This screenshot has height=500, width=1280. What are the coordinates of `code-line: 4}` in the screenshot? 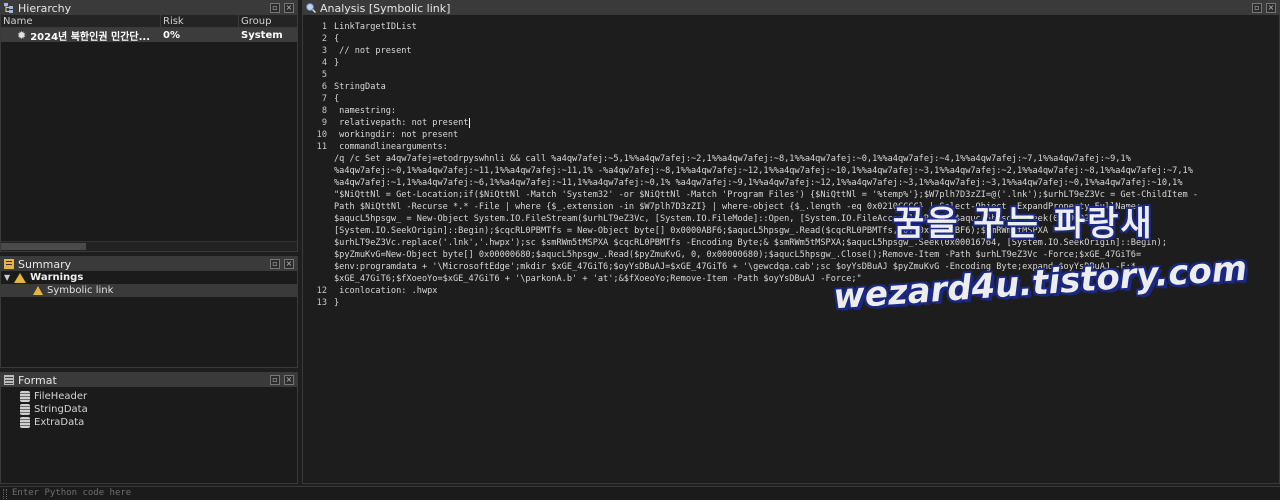 It's located at (330, 63).